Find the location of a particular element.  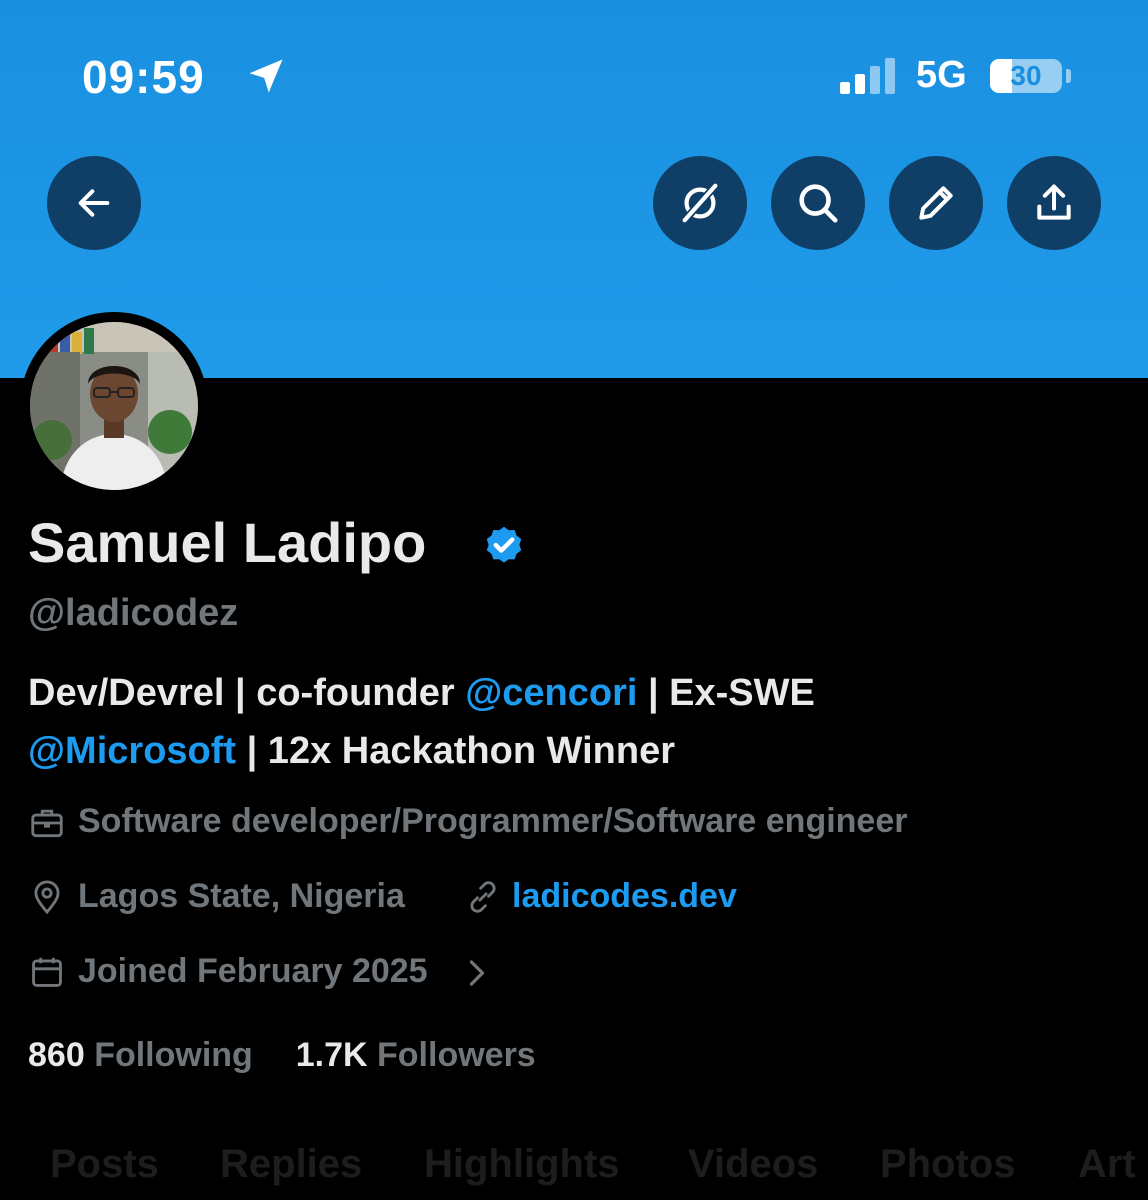

grok-button is located at coordinates (700, 203).